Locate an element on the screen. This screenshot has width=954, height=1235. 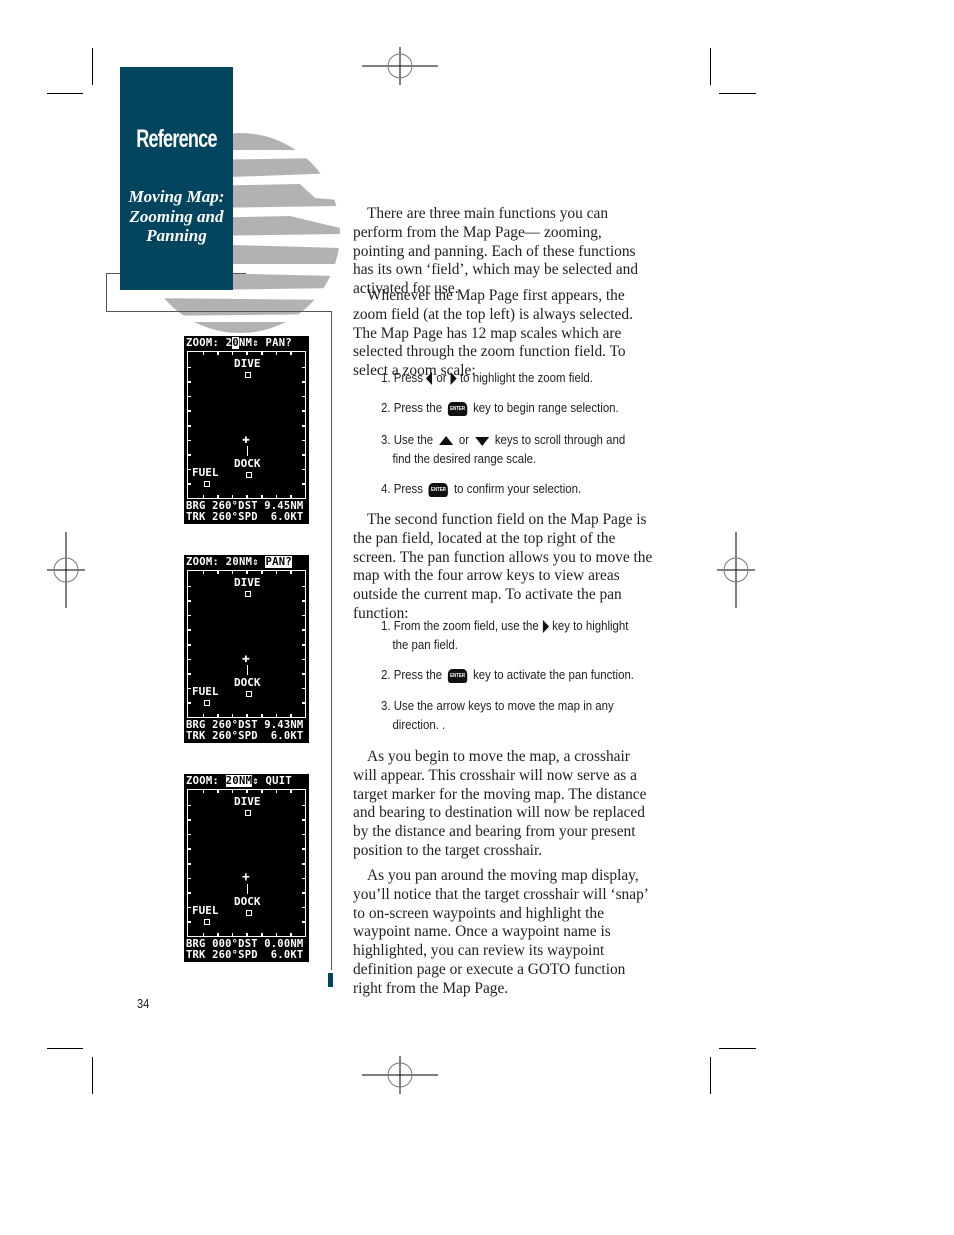
nav-data-line: BRG 000°DST 0.00NM is located at coordinates (245, 944).